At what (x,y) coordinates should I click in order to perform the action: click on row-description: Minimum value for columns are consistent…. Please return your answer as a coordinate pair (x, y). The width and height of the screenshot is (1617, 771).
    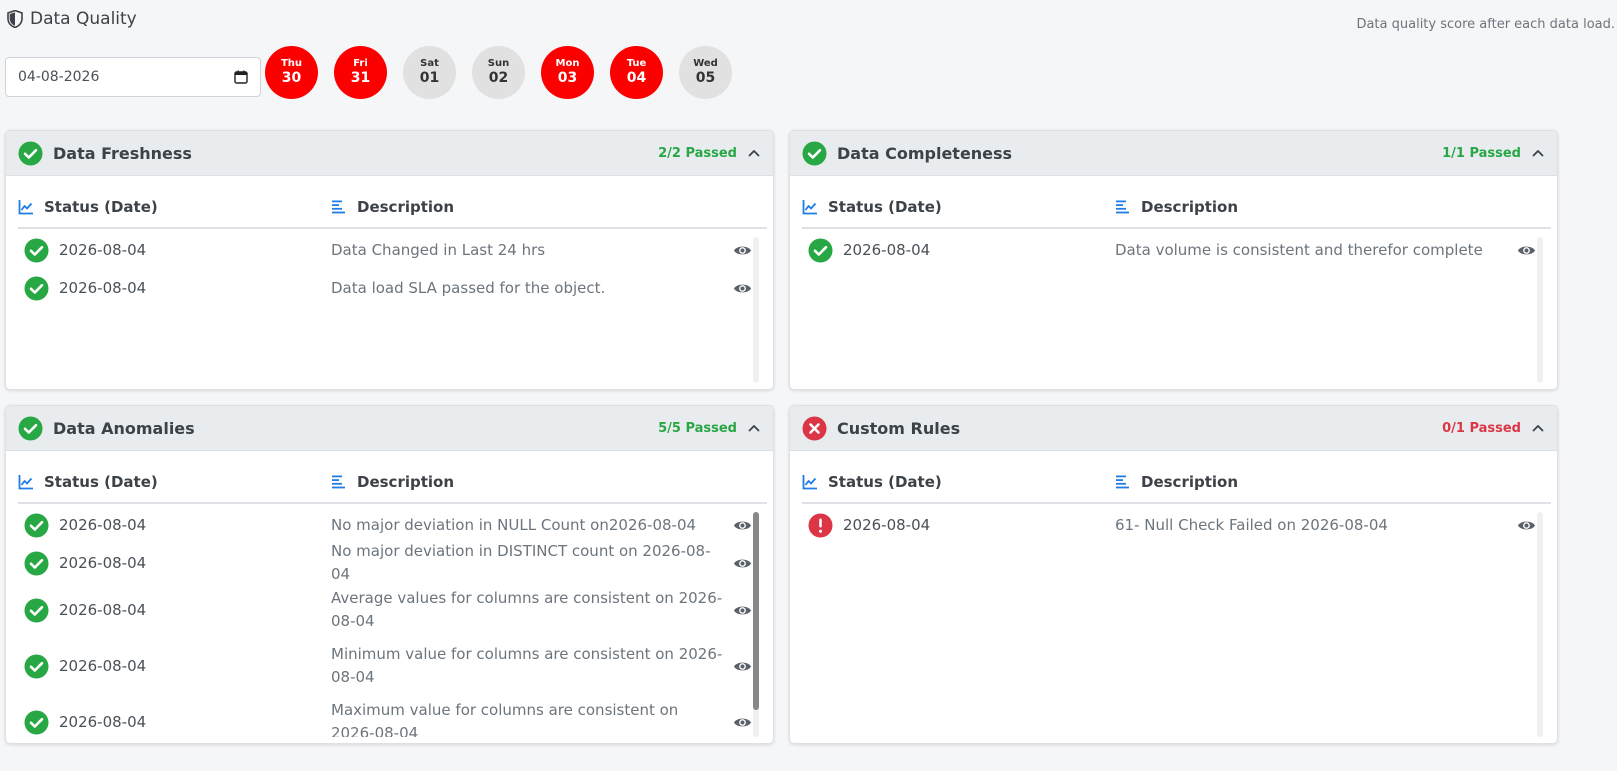
    Looking at the image, I should click on (527, 665).